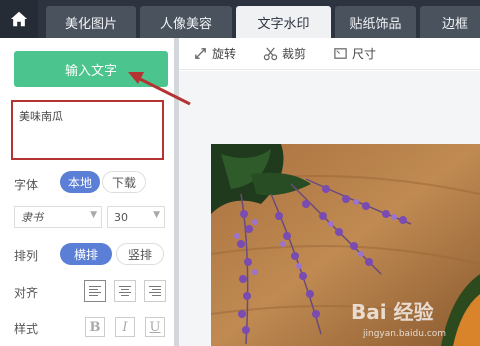 The image size is (480, 346). What do you see at coordinates (80, 182) in the screenshot?
I see `font-local-option: 本地` at bounding box center [80, 182].